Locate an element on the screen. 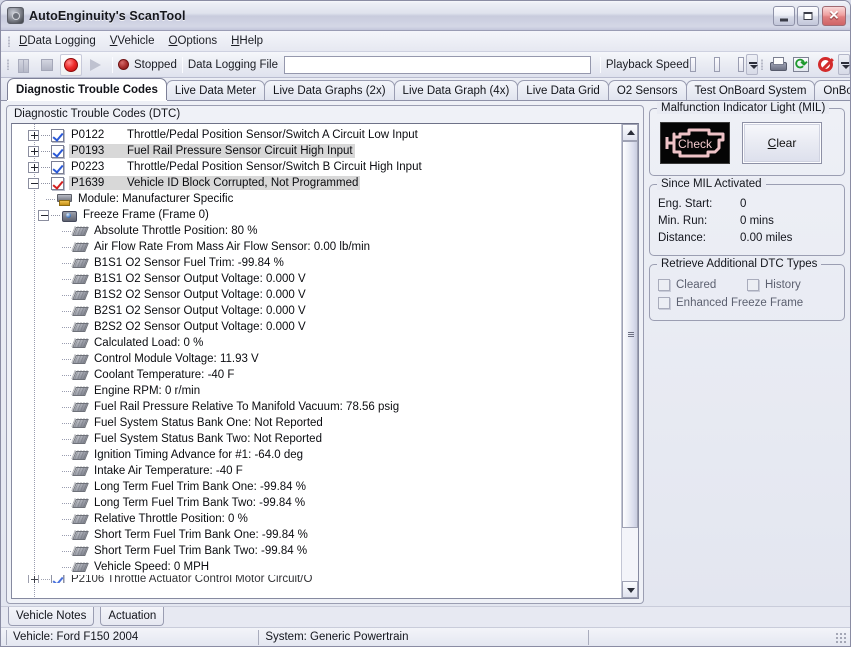  play-button is located at coordinates (95, 65).